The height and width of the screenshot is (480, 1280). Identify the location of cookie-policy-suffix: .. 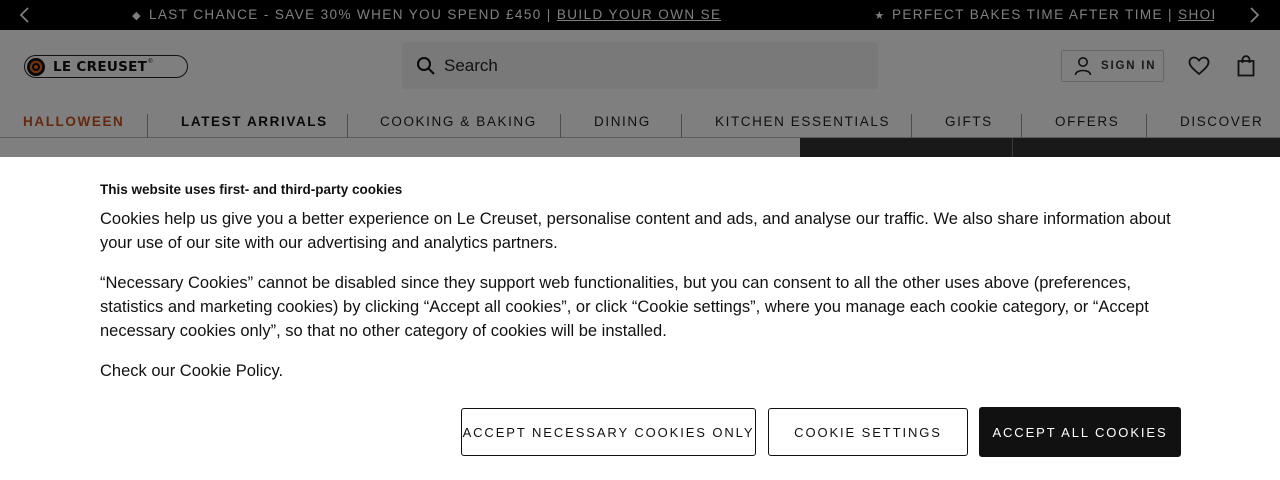
(281, 371).